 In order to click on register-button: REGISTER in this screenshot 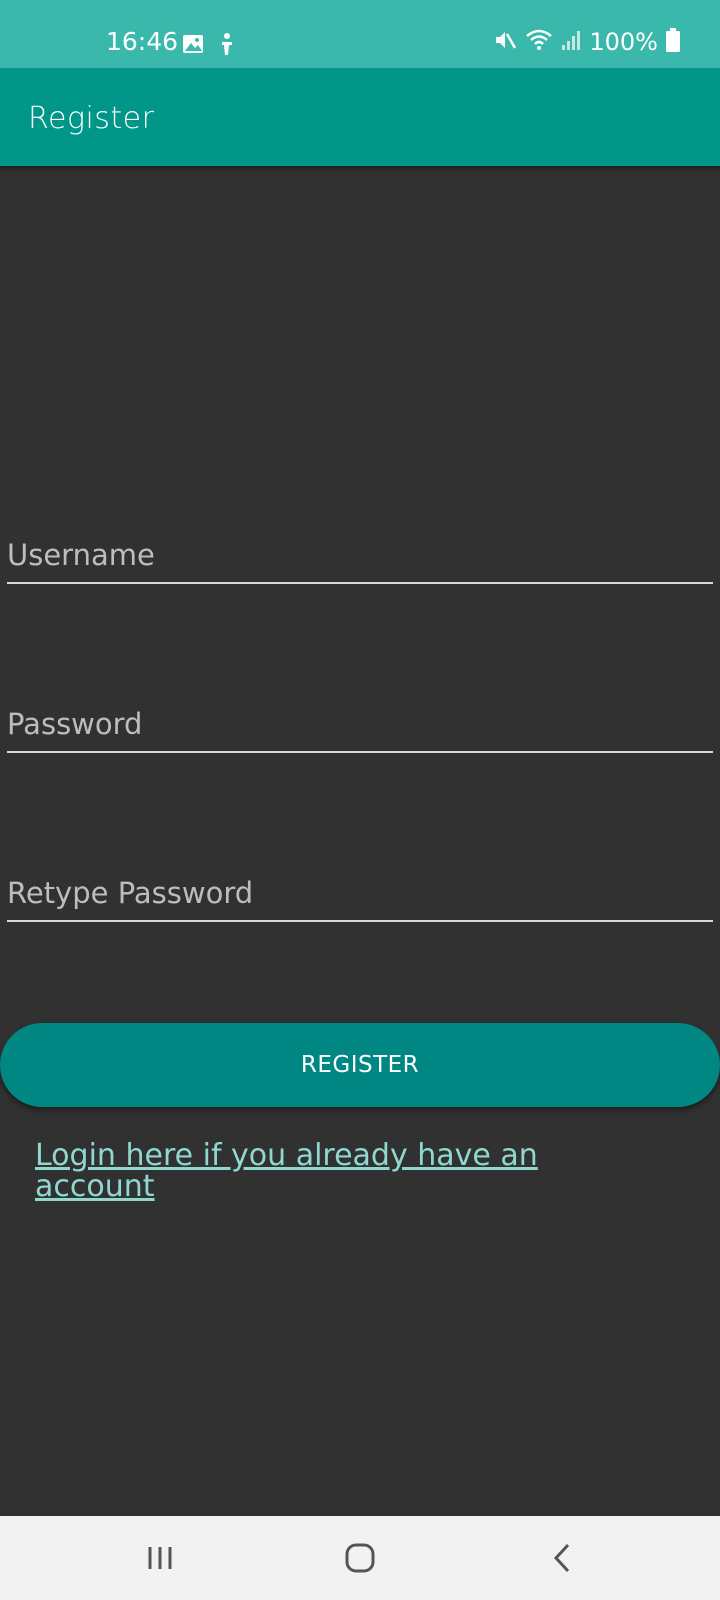, I will do `click(360, 1065)`.